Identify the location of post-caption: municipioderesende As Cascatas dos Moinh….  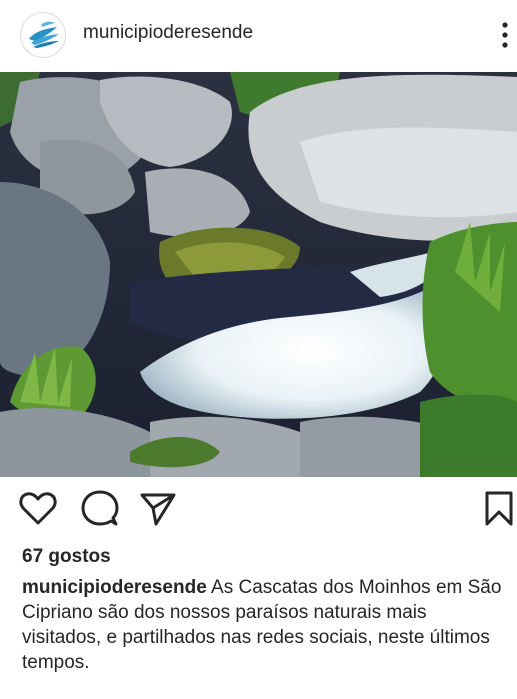
(262, 625).